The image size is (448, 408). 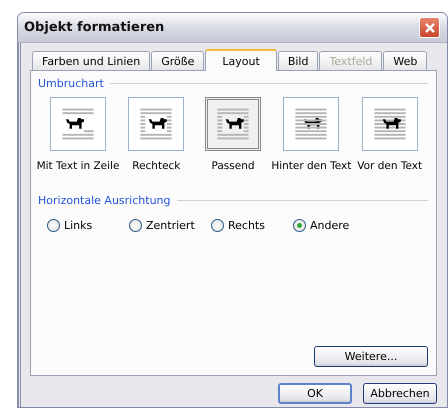 What do you see at coordinates (78, 166) in the screenshot?
I see `wrap-style-label: Mit Text in Zeile` at bounding box center [78, 166].